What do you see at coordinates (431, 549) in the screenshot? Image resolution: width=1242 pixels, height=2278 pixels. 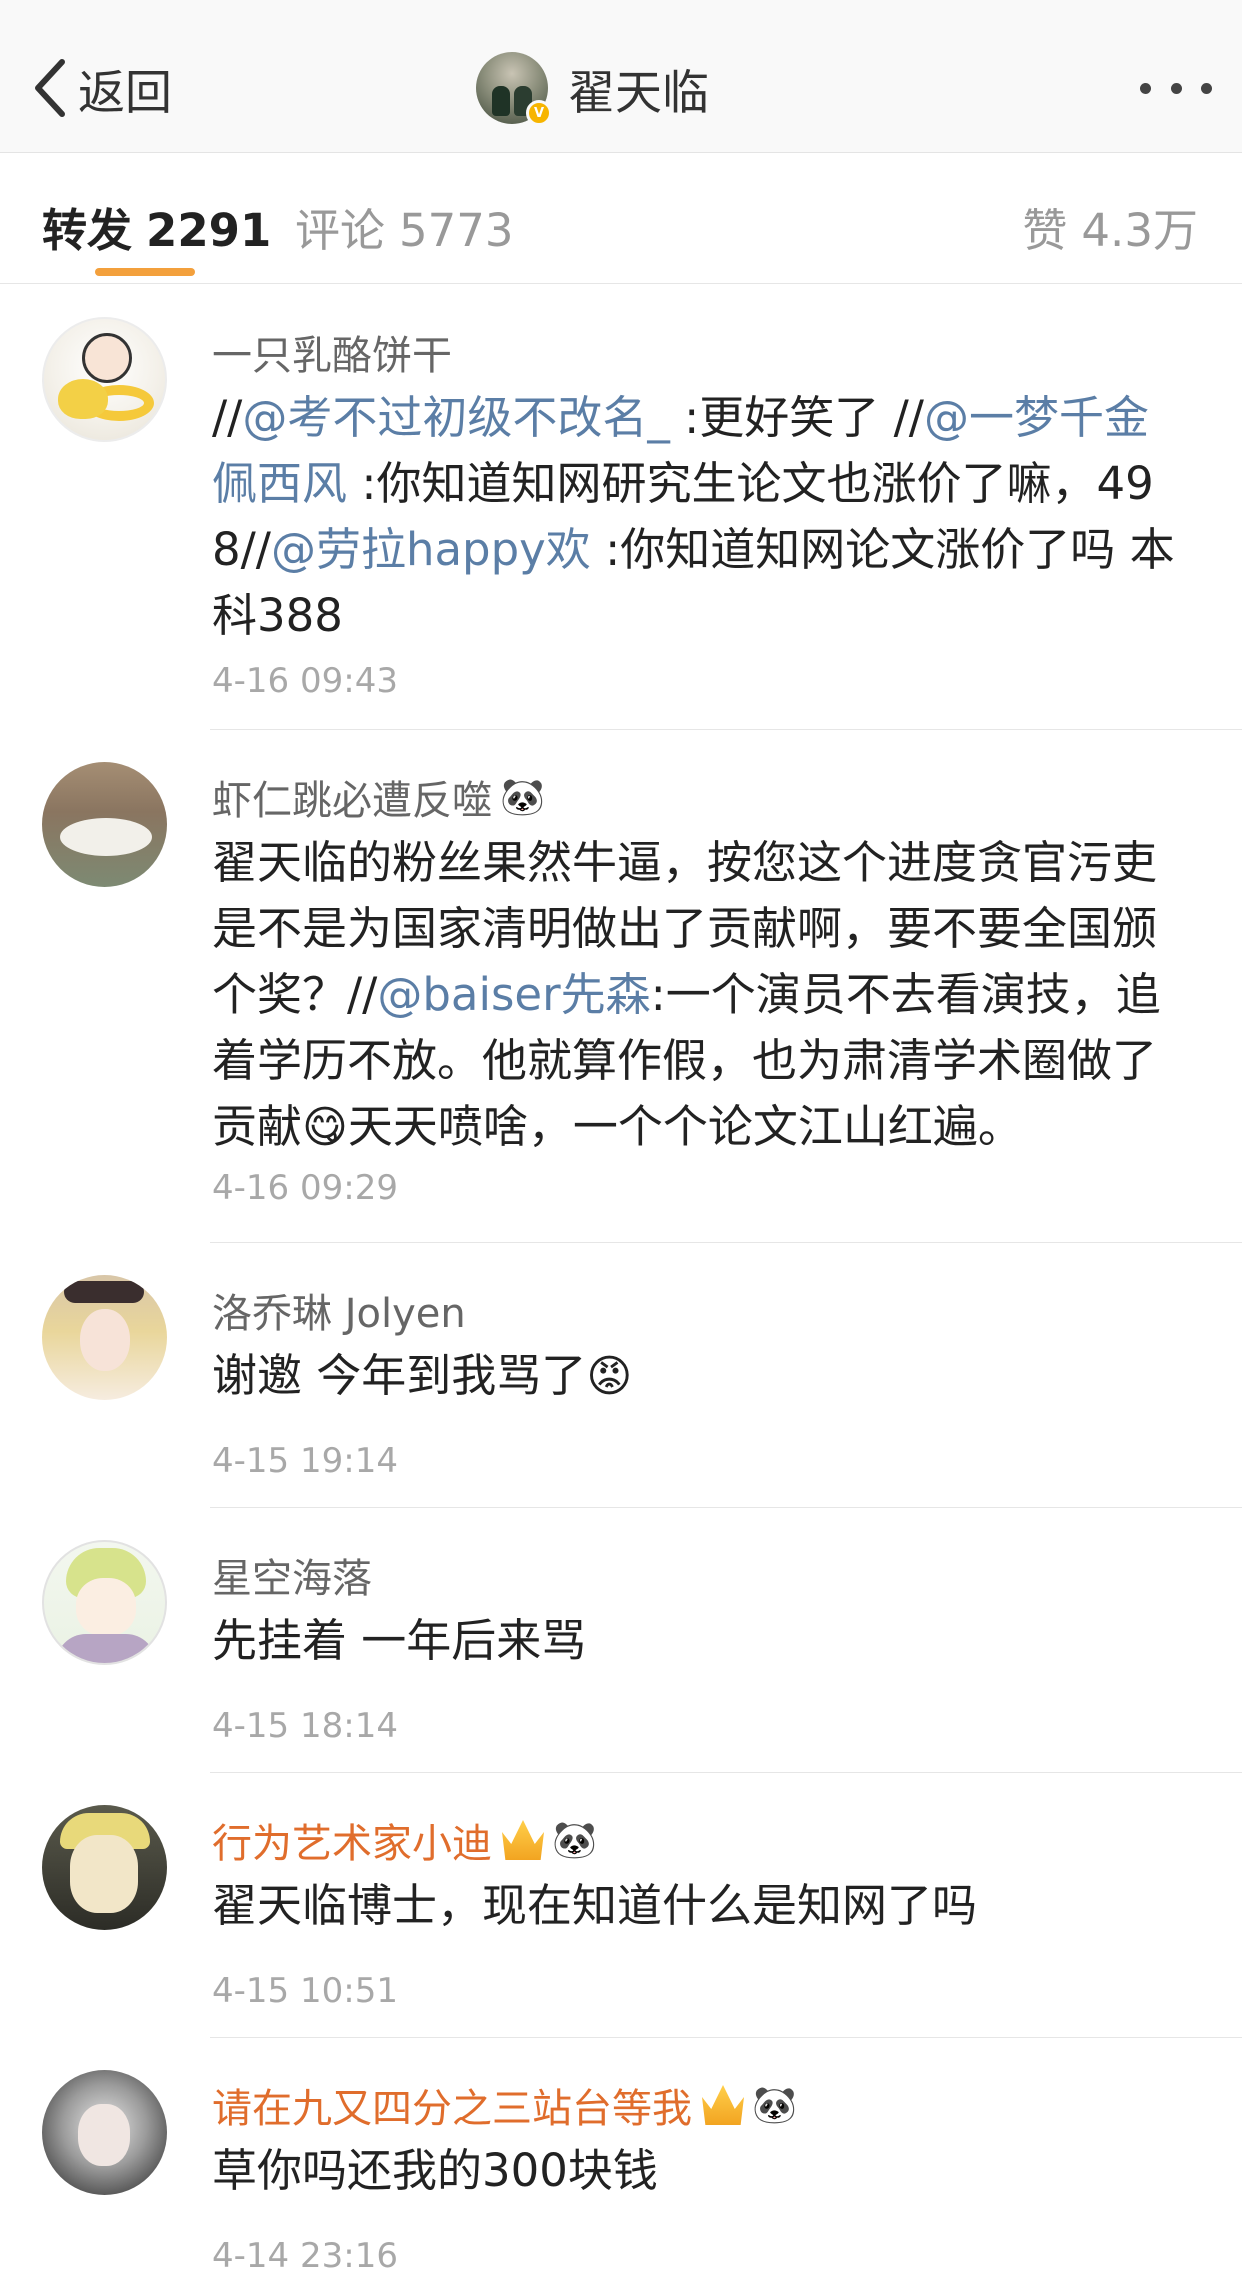 I see `mention-link: @劳拉happy欢` at bounding box center [431, 549].